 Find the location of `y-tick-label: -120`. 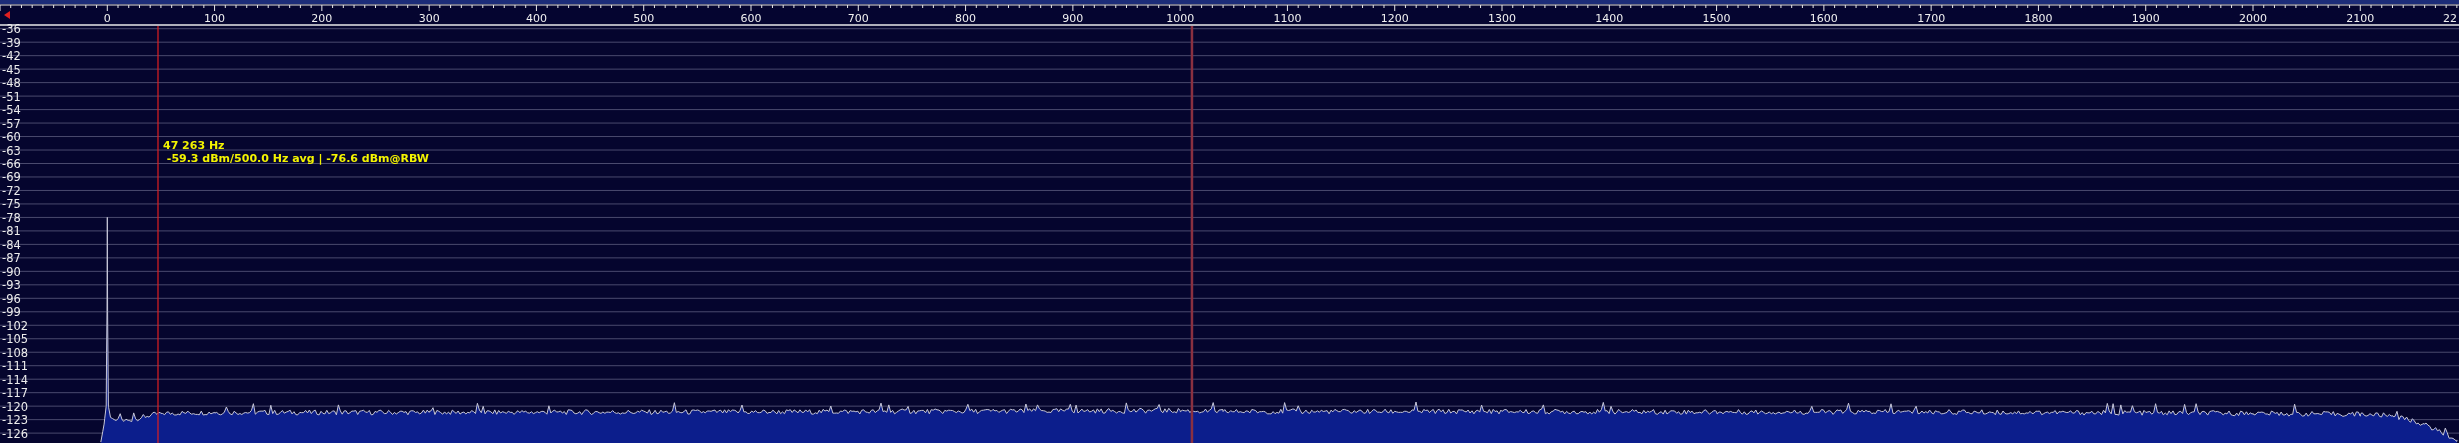

y-tick-label: -120 is located at coordinates (15, 406).